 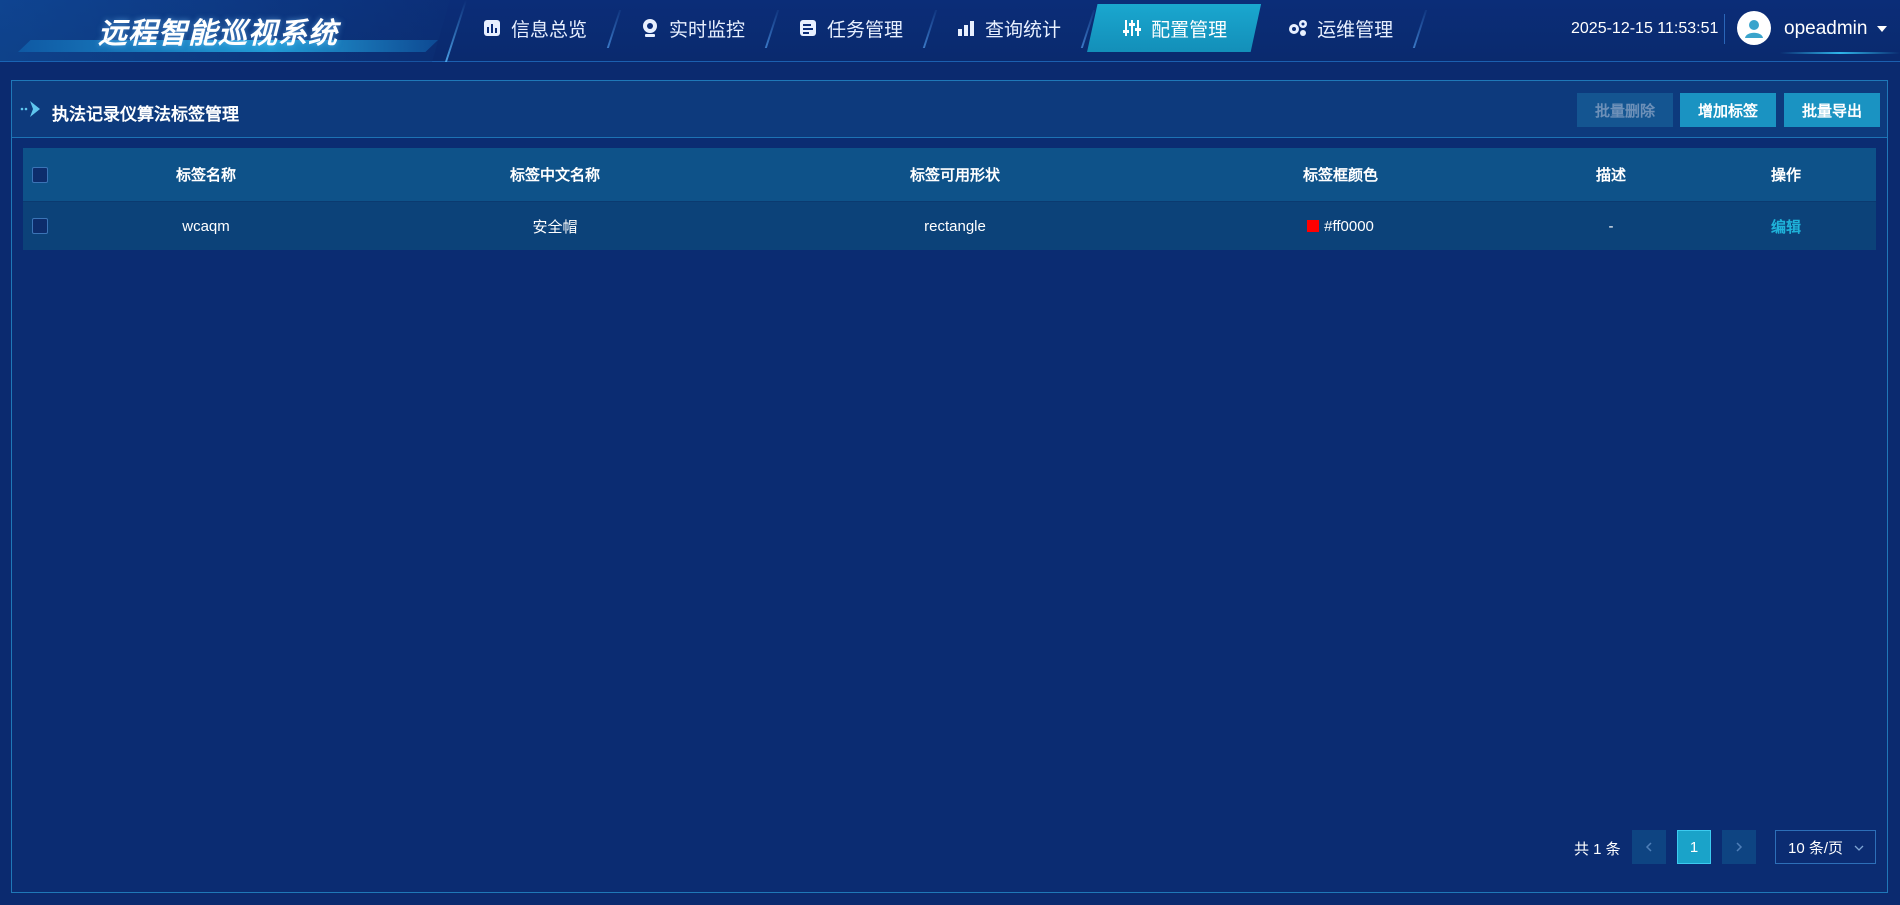 I want to click on nav-item-tasks: 任务管理, so click(x=850, y=28).